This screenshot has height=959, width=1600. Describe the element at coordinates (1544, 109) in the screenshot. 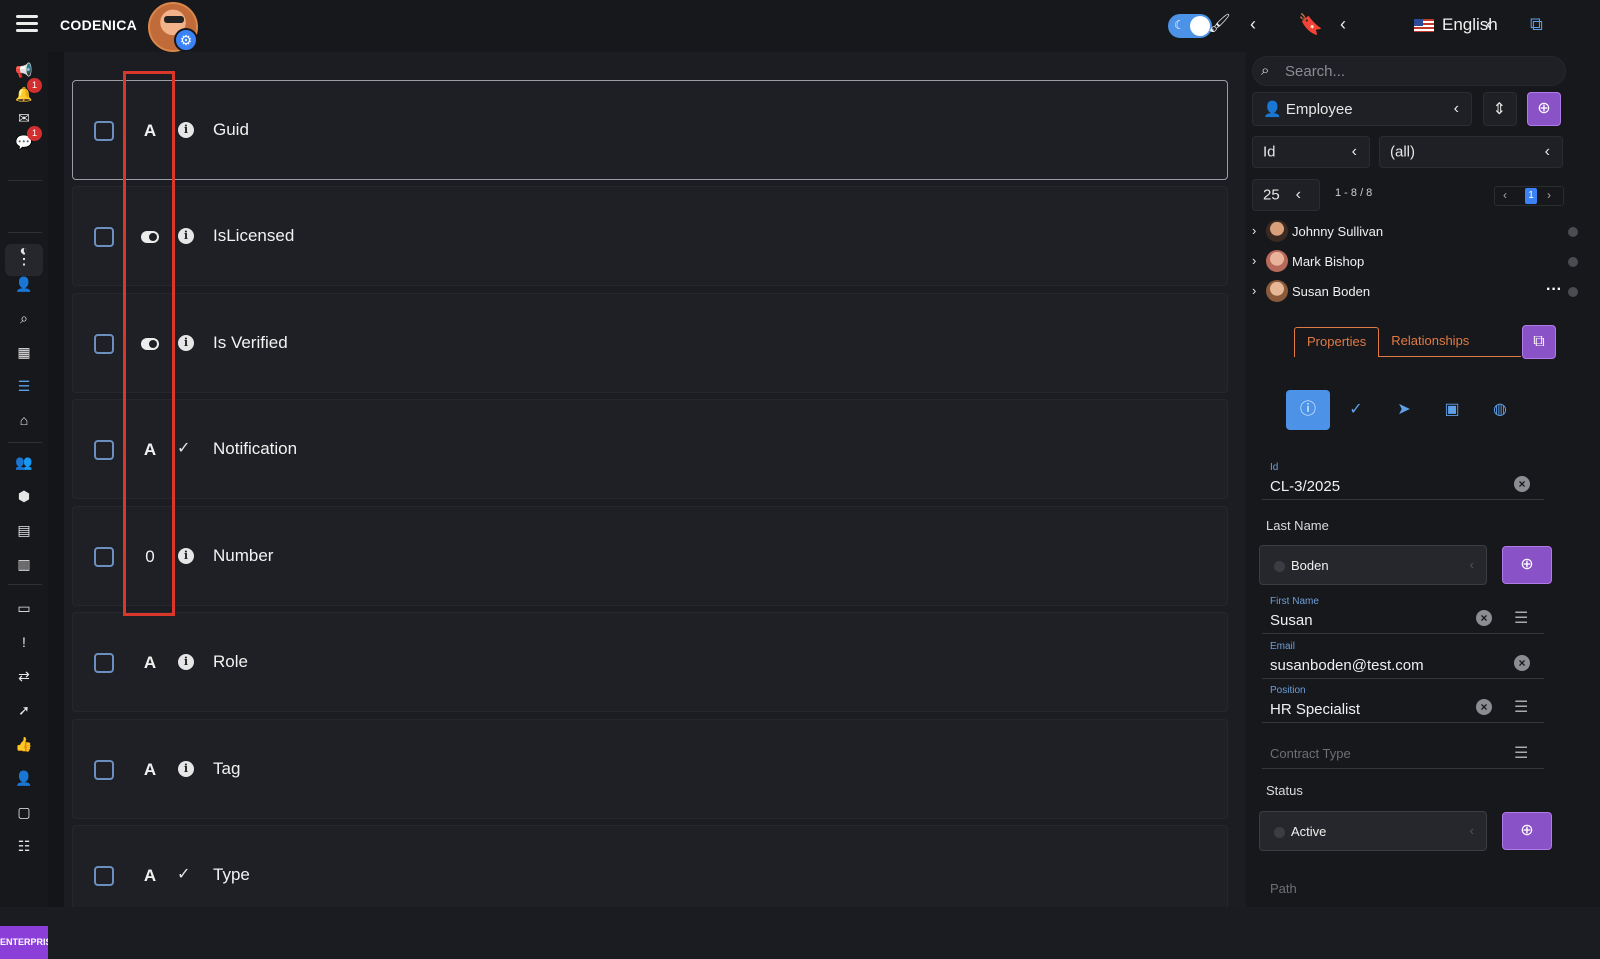

I see `add-record-button: ⊕` at that location.